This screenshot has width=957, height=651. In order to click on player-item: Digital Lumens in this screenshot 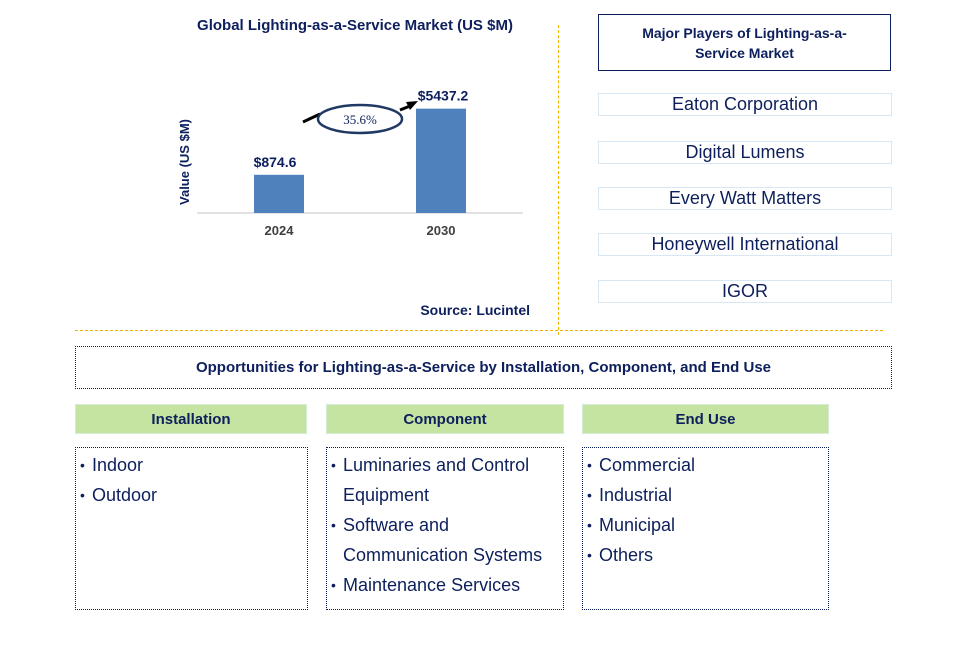, I will do `click(745, 152)`.